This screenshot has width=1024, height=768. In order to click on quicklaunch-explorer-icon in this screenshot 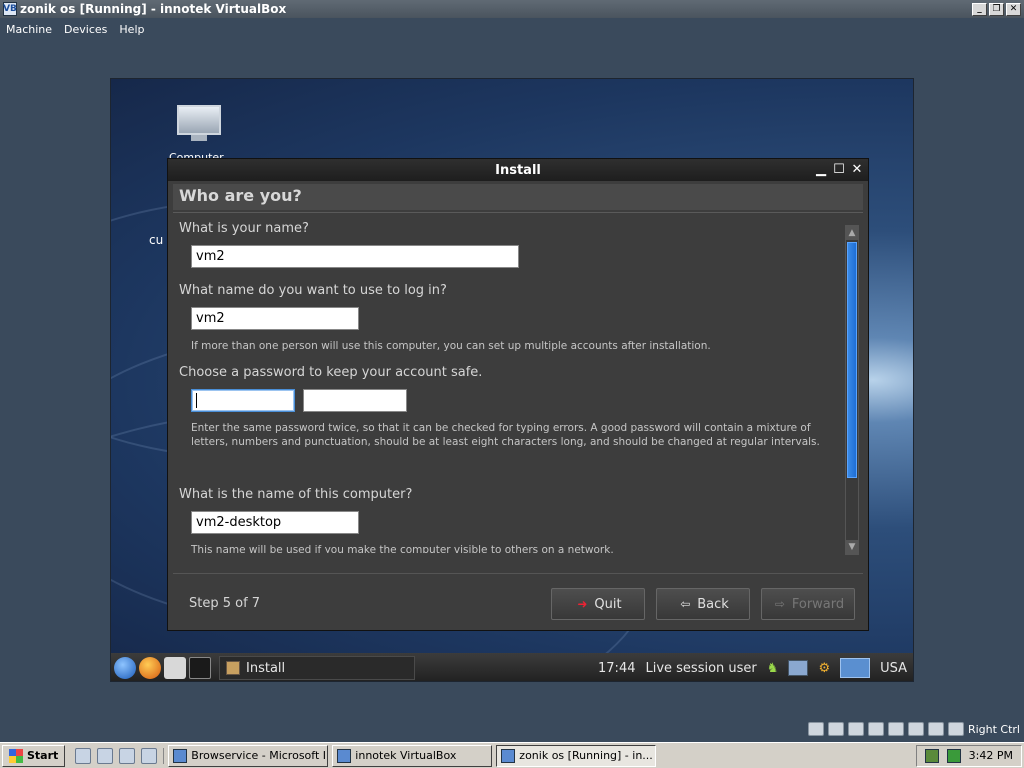, I will do `click(149, 755)`.